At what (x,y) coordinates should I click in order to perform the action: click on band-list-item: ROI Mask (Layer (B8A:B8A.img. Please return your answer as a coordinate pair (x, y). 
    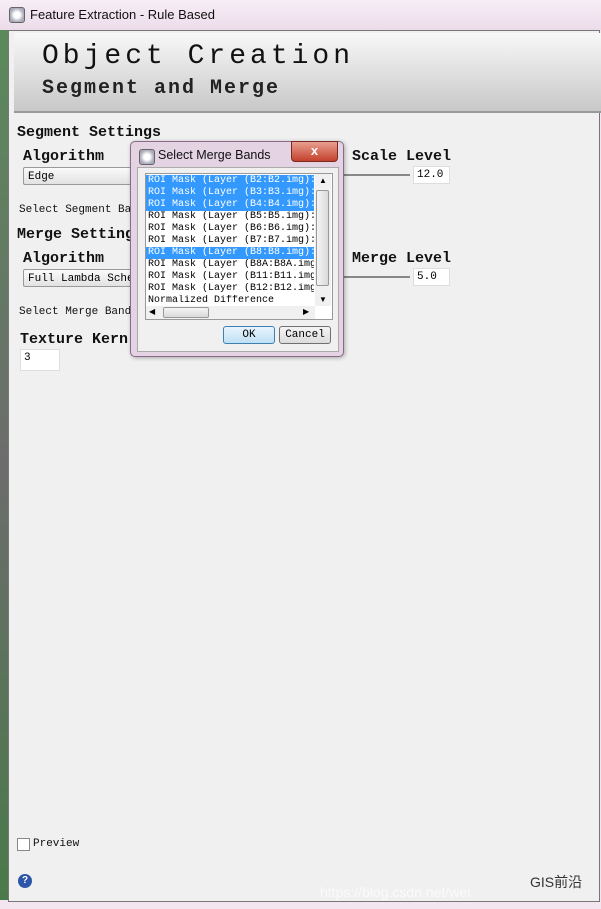
    Looking at the image, I should click on (230, 265).